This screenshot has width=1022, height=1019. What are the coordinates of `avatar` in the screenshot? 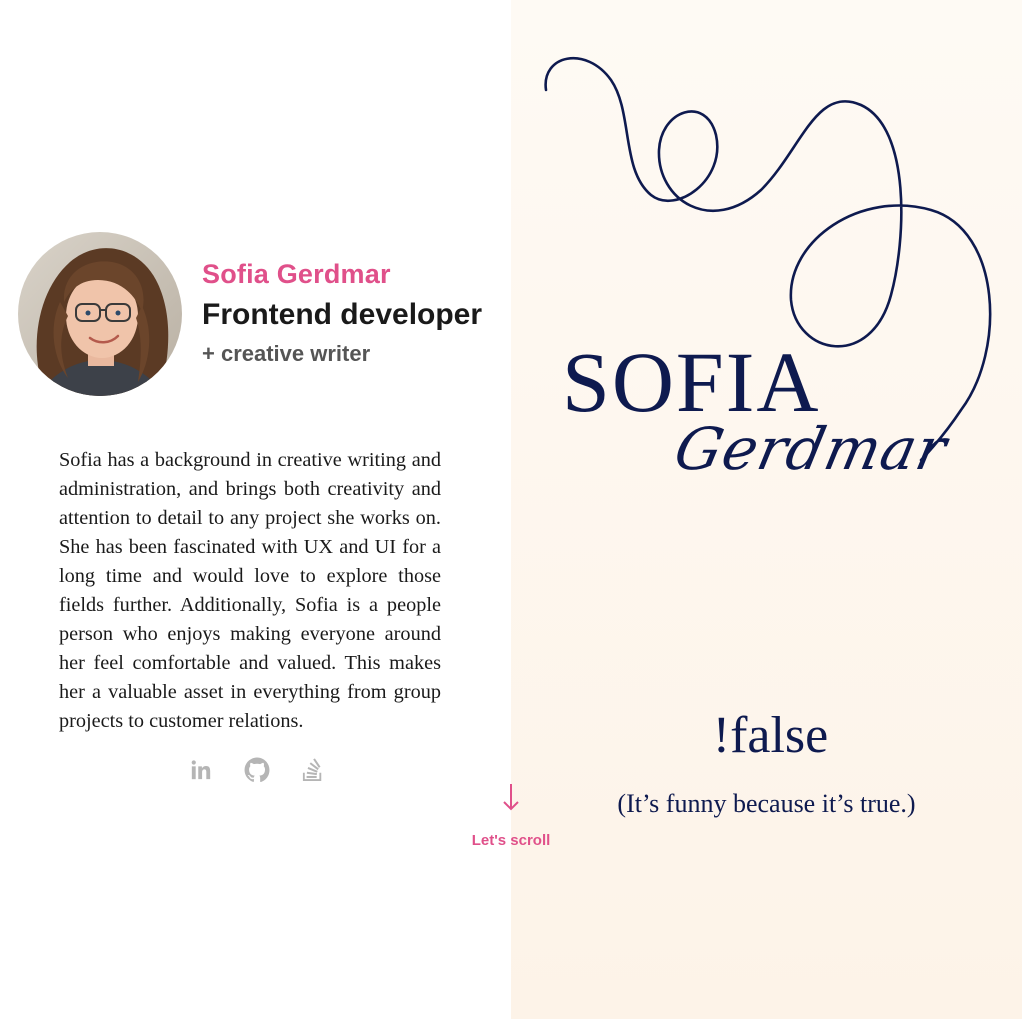 It's located at (100, 314).